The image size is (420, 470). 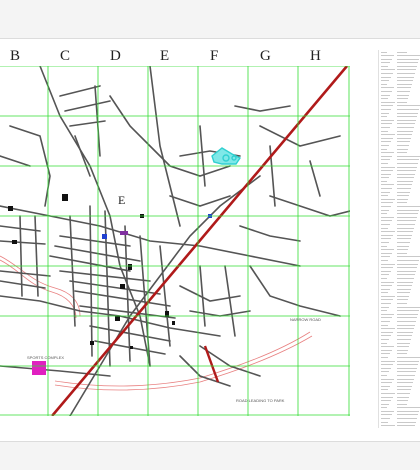 I want to click on column-label-e: E, so click(x=165, y=56).